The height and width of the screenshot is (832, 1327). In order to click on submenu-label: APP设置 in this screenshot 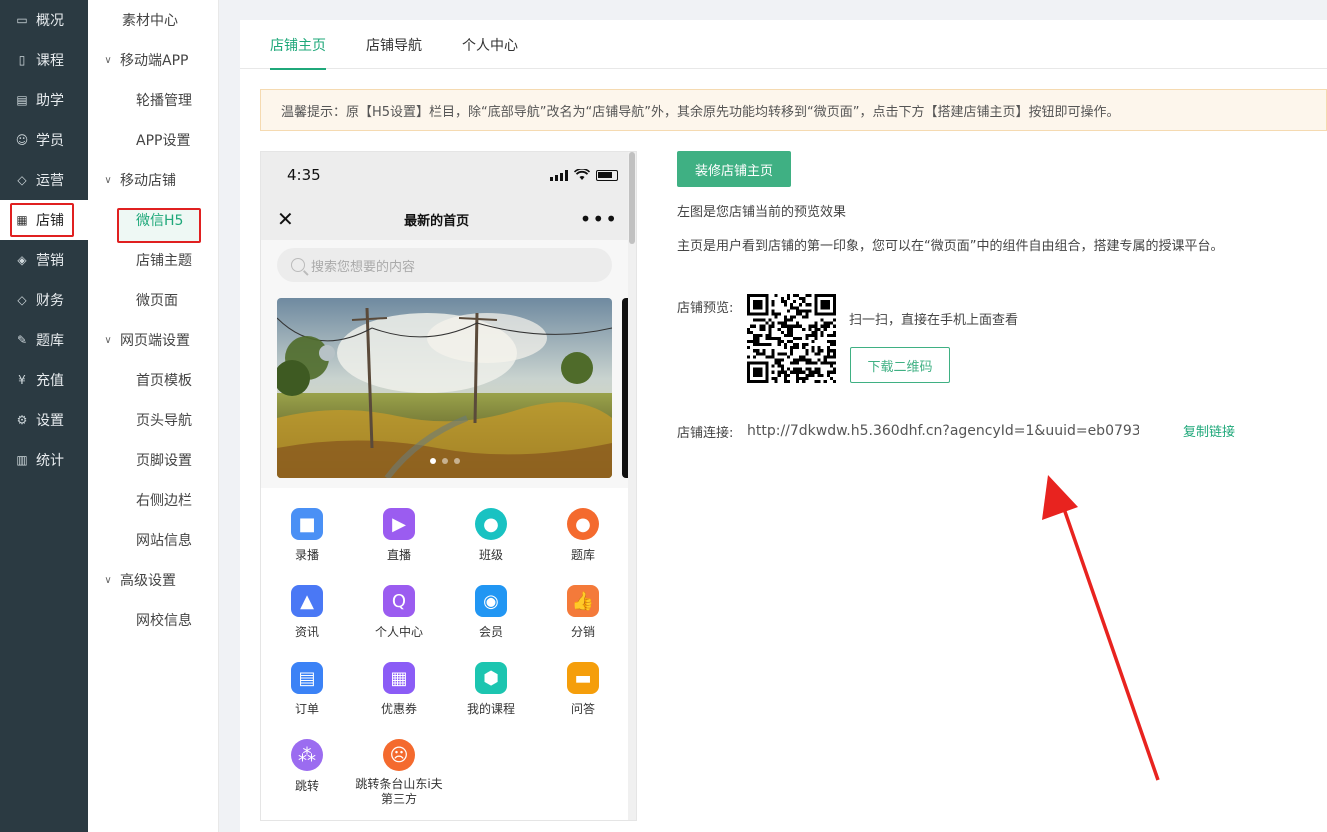, I will do `click(163, 141)`.